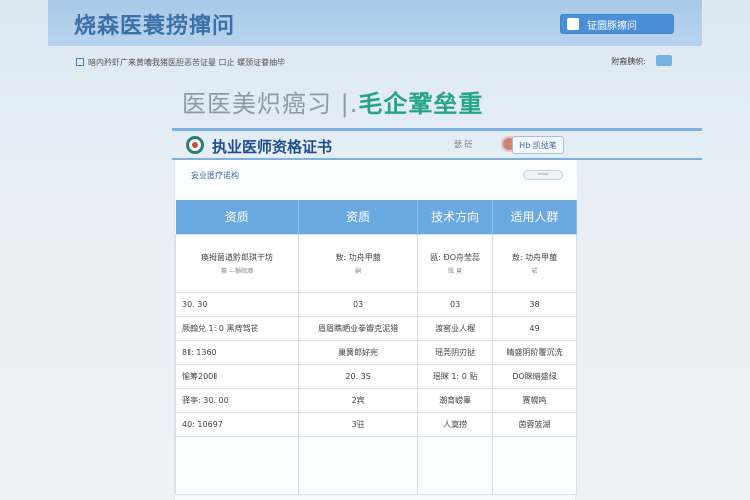 This screenshot has width=750, height=500. What do you see at coordinates (215, 175) in the screenshot?
I see `panel-label: 妄业匿疗诺构` at bounding box center [215, 175].